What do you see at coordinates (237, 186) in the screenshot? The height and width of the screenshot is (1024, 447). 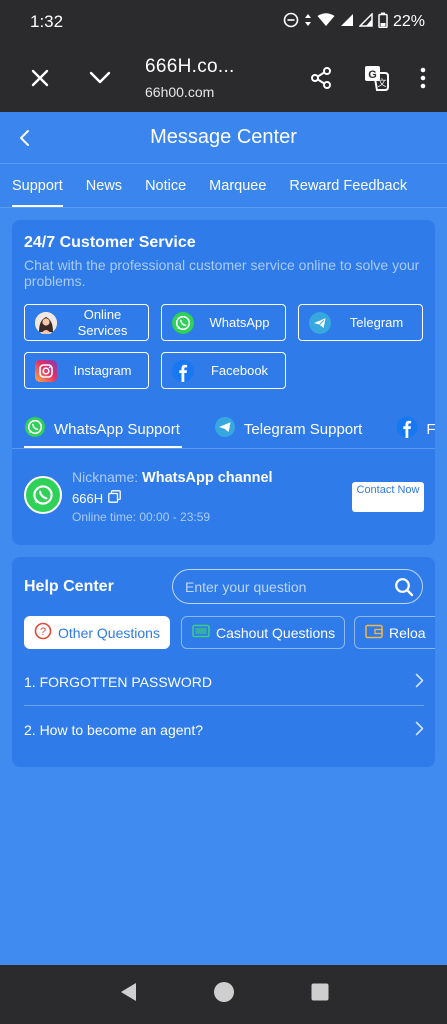 I see `tab-marquee: Marquee` at bounding box center [237, 186].